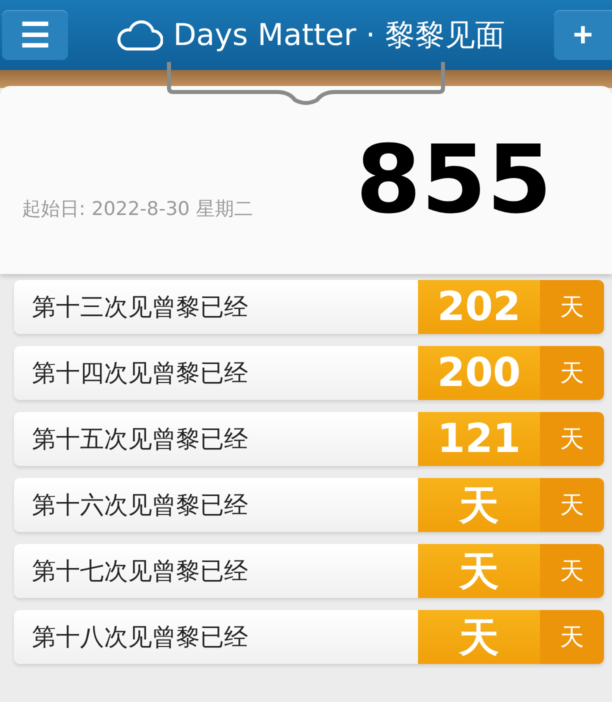 This screenshot has height=702, width=612. What do you see at coordinates (216, 307) in the screenshot?
I see `event-label: 第十三次见曾黎已经` at bounding box center [216, 307].